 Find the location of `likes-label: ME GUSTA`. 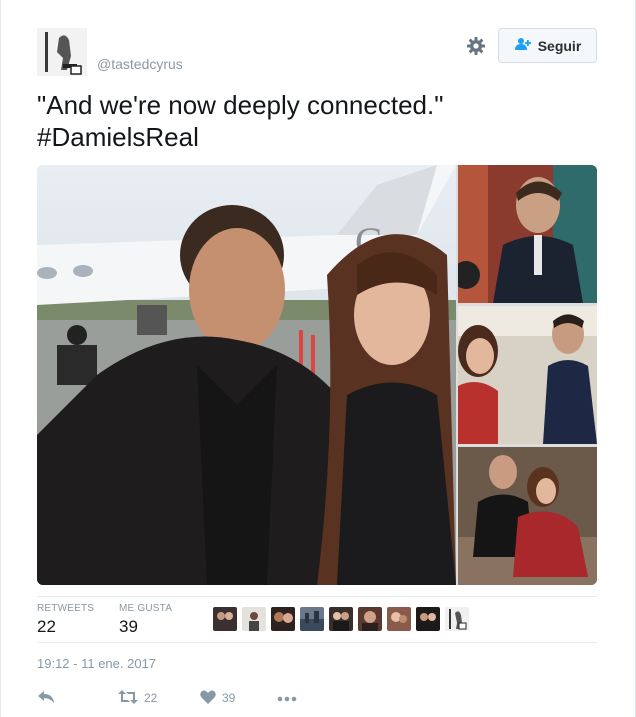

likes-label: ME GUSTA is located at coordinates (145, 608).